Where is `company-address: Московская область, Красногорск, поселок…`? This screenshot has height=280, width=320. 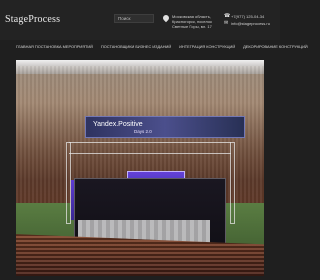
company-address: Московская область, Красногорск, поселок… is located at coordinates (192, 22).